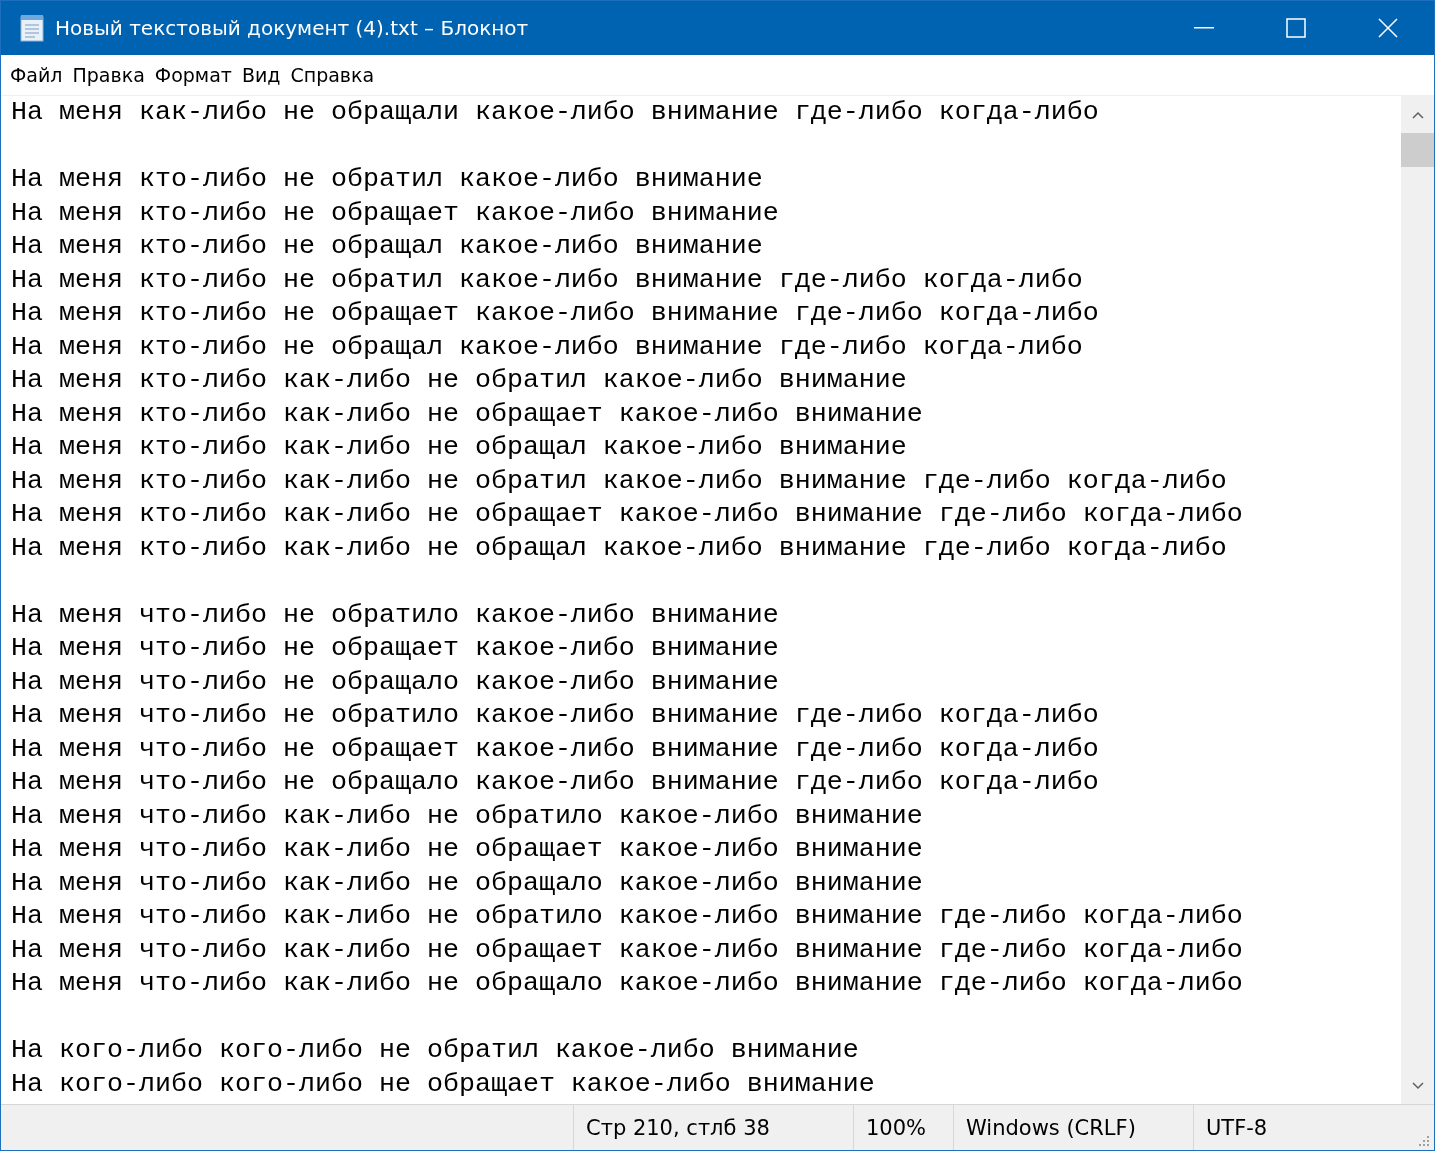 The height and width of the screenshot is (1151, 1435). What do you see at coordinates (1417, 600) in the screenshot?
I see `scrollbar` at bounding box center [1417, 600].